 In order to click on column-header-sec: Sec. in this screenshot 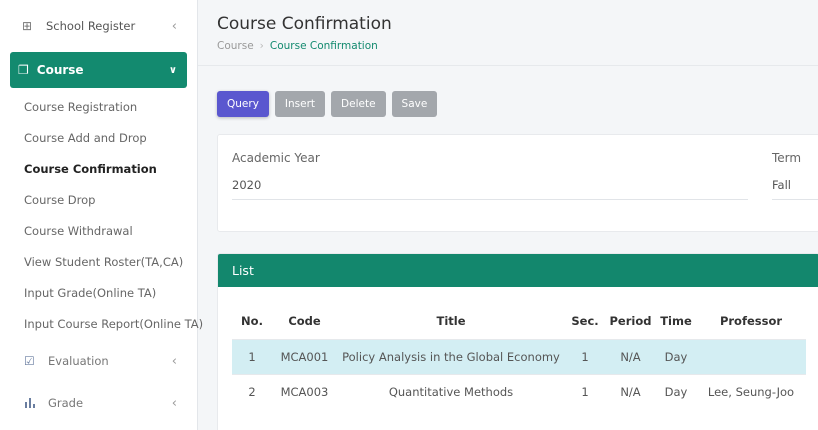, I will do `click(585, 321)`.